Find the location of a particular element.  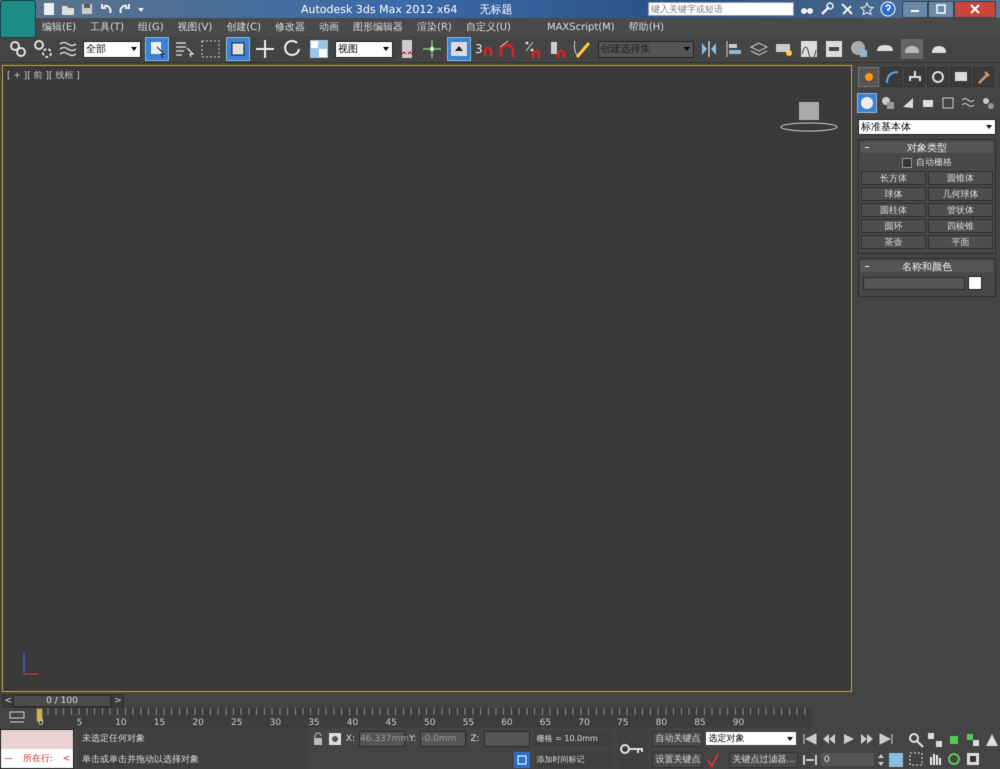

menu-item: 编辑(E) is located at coordinates (59, 27).